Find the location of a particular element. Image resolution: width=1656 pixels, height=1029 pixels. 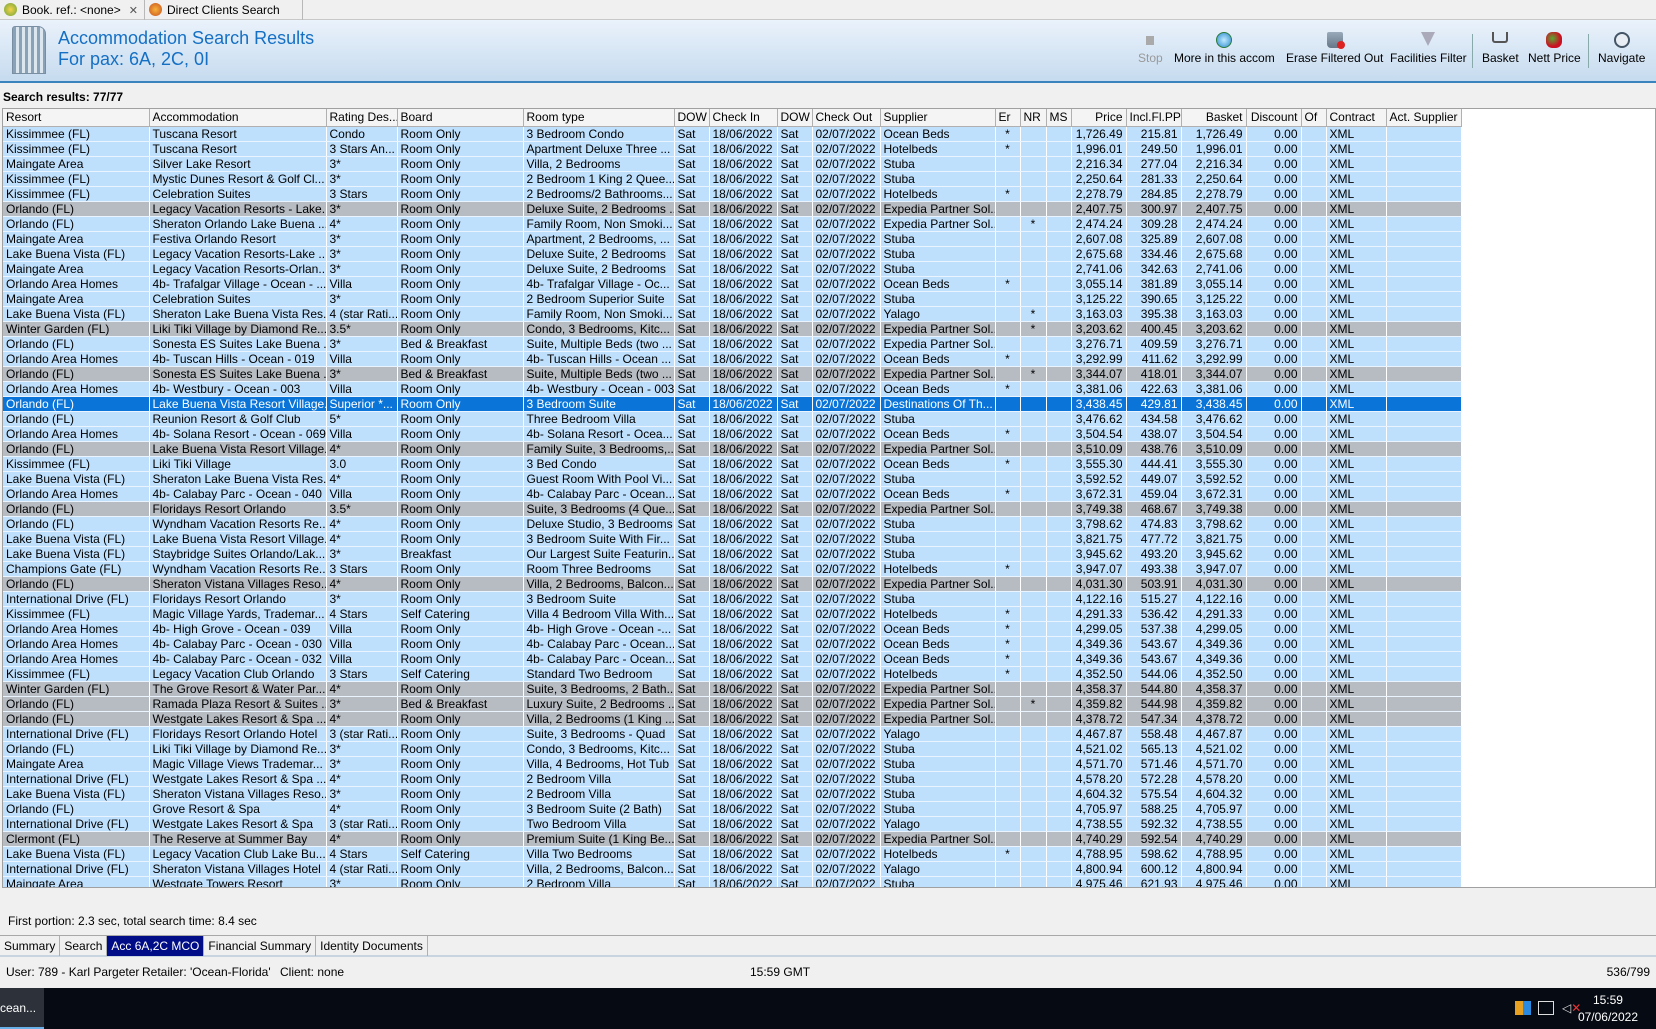

app-tray-icon is located at coordinates (1523, 1008).